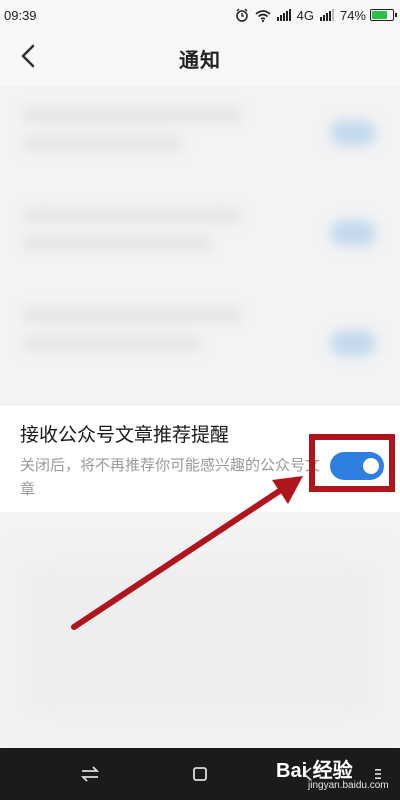 This screenshot has width=400, height=800. I want to click on setting-description: 关闭后，将不再推荐你可能感兴趣的公众号文章, so click(170, 477).